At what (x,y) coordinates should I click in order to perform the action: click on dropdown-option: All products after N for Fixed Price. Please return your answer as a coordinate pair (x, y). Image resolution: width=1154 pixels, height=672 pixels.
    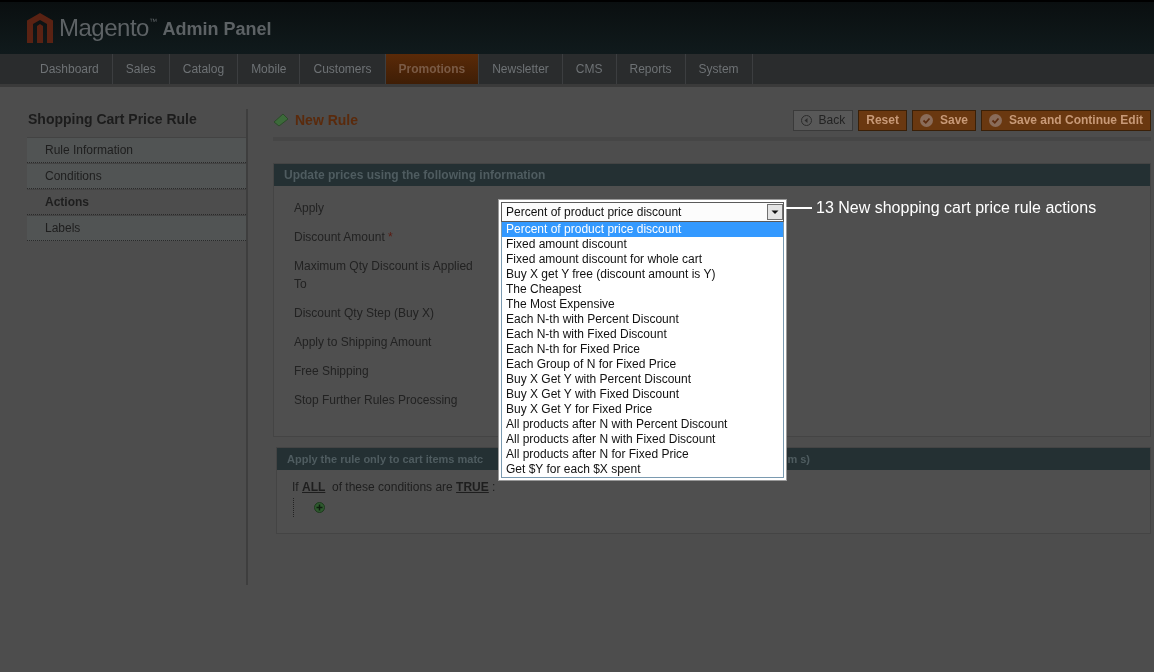
    Looking at the image, I should click on (642, 454).